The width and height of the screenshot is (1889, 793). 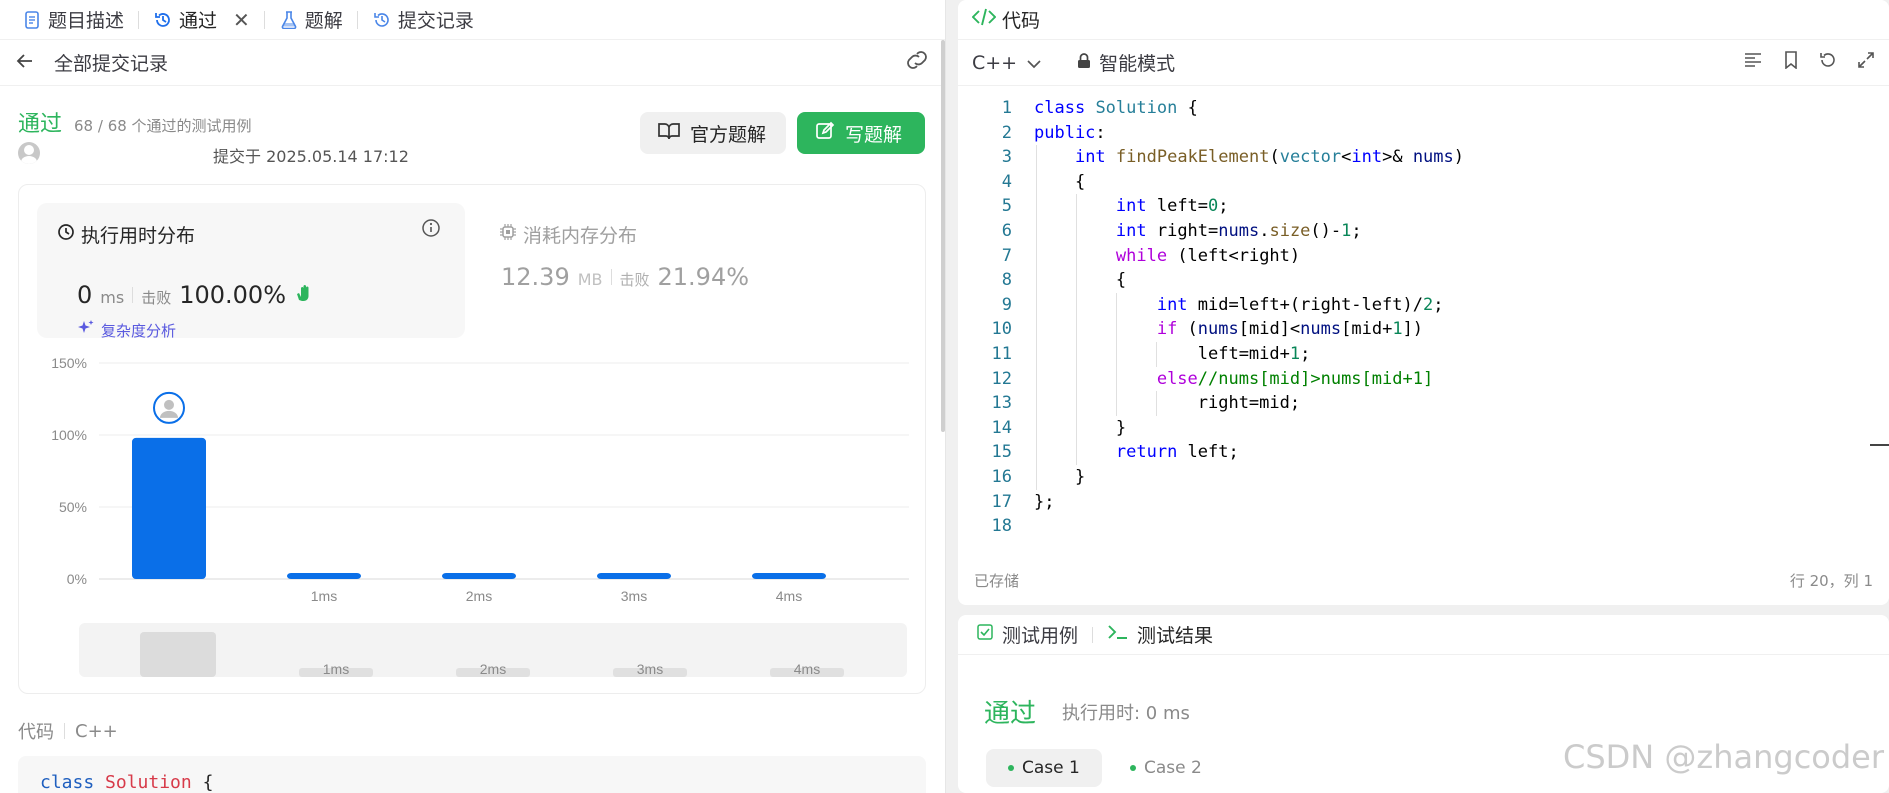 What do you see at coordinates (1044, 768) in the screenshot?
I see `case-1-tab: Case 1` at bounding box center [1044, 768].